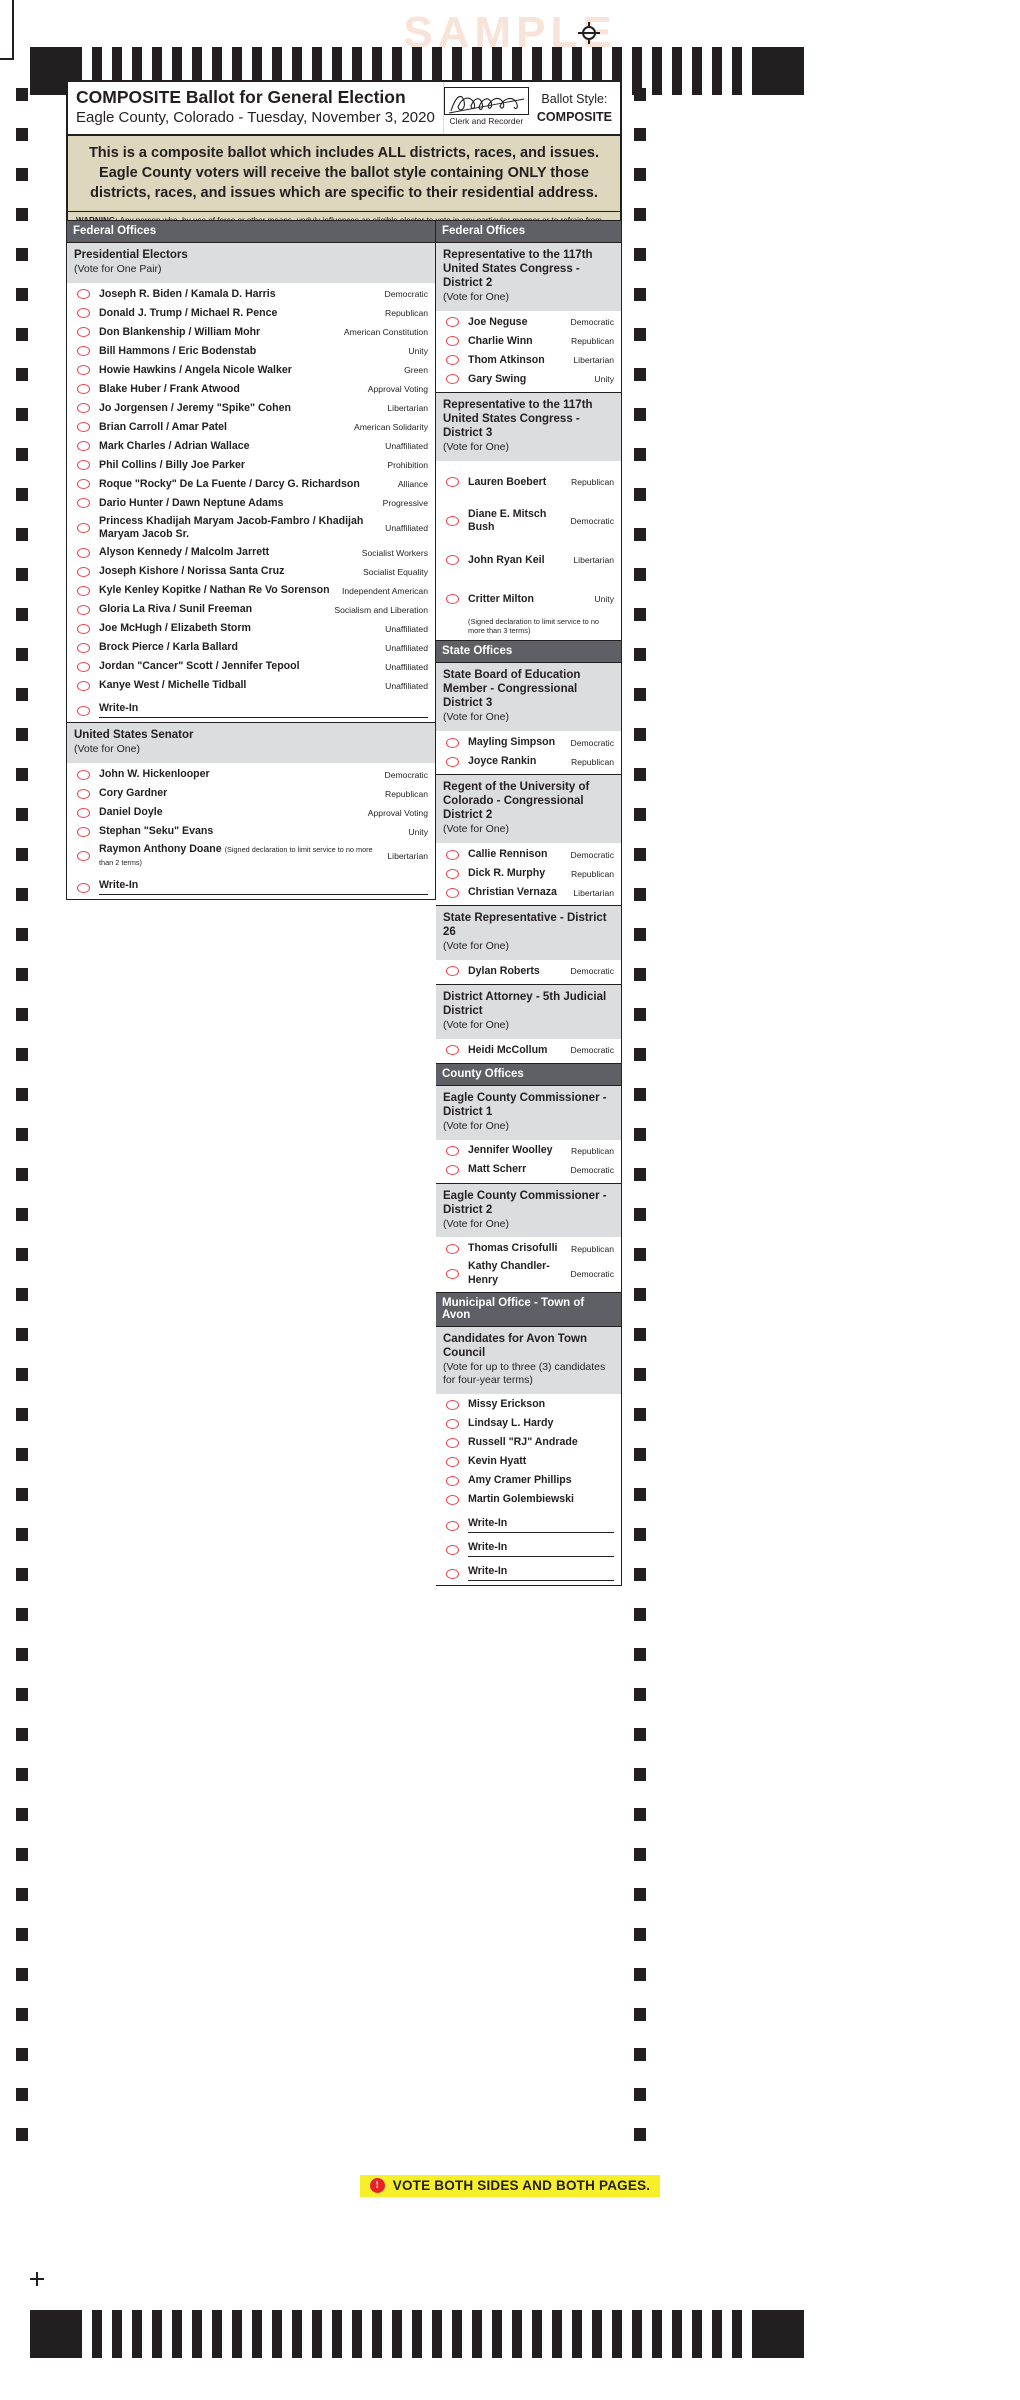 This screenshot has height=2400, width=1020. I want to click on candidate-row: Amy Cramer Phillips, so click(528, 1481).